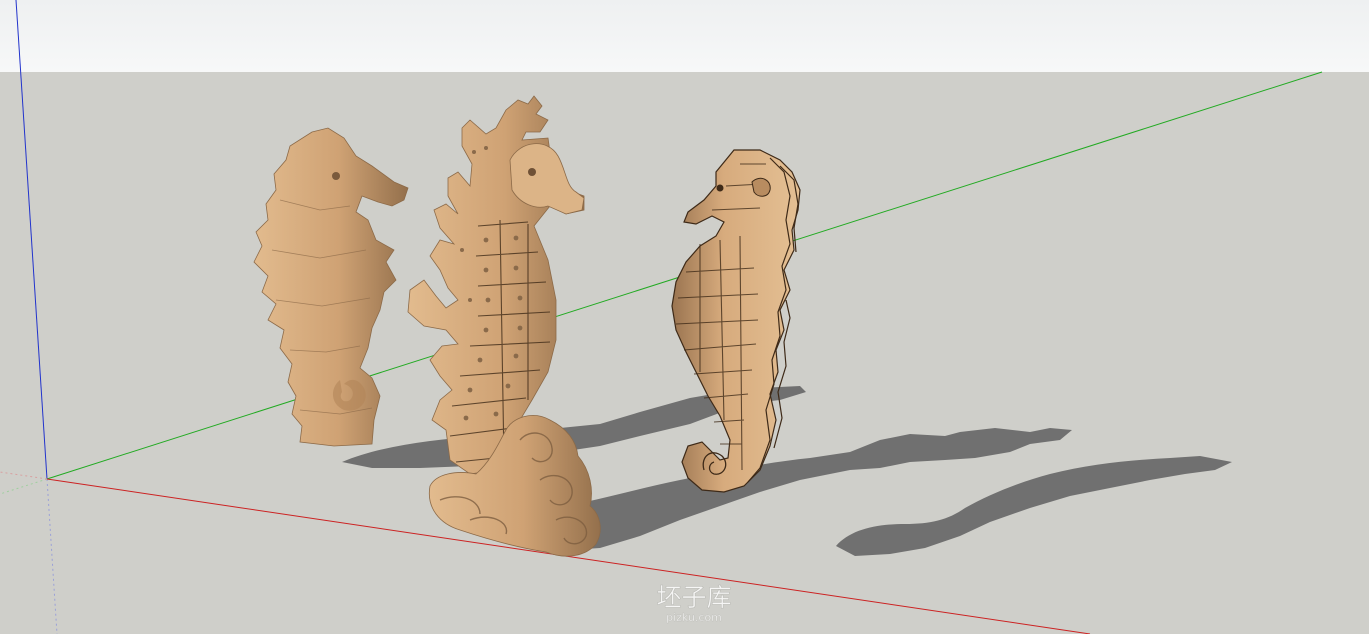  I want to click on sky, so click(684, 36).